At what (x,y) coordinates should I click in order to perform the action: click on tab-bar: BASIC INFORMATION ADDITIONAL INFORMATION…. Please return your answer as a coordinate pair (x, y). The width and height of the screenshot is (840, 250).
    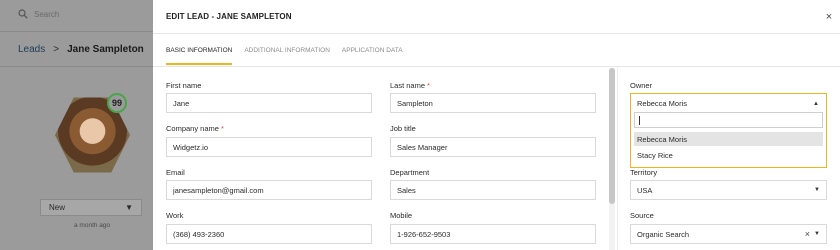
    Looking at the image, I should click on (284, 56).